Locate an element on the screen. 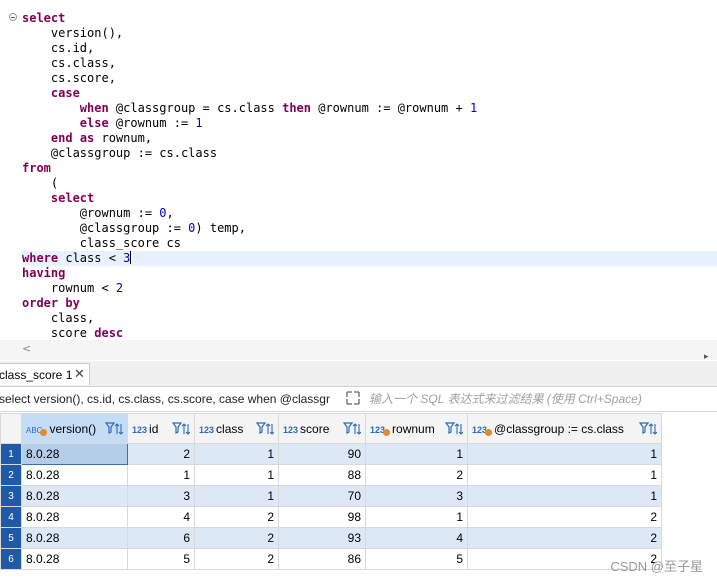 The height and width of the screenshot is (582, 717). table-row: 1 8.0.28 2 1 90 1 1 is located at coordinates (331, 454).